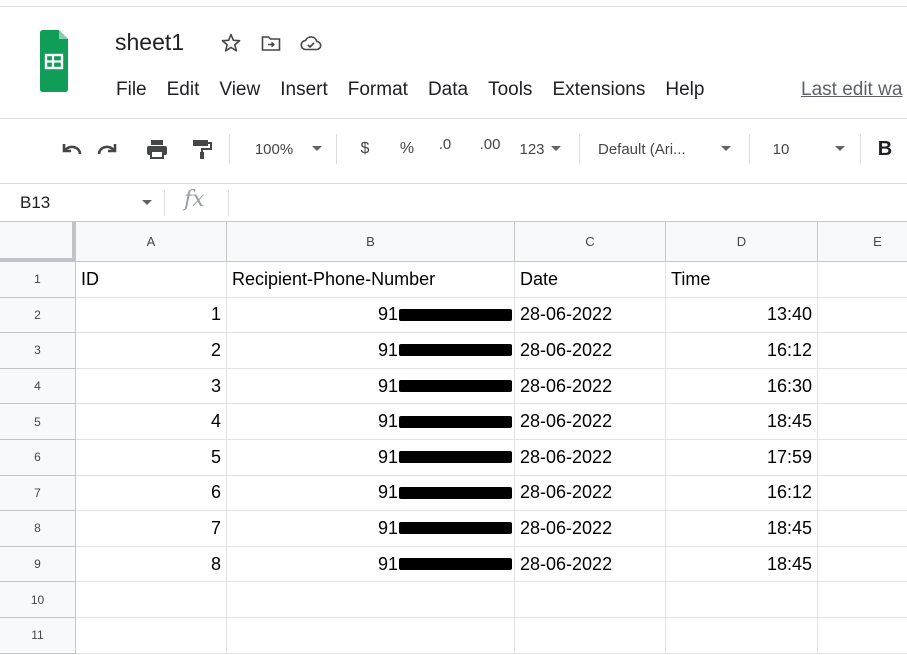 This screenshot has width=907, height=655. I want to click on cell-b8: 91, so click(371, 529).